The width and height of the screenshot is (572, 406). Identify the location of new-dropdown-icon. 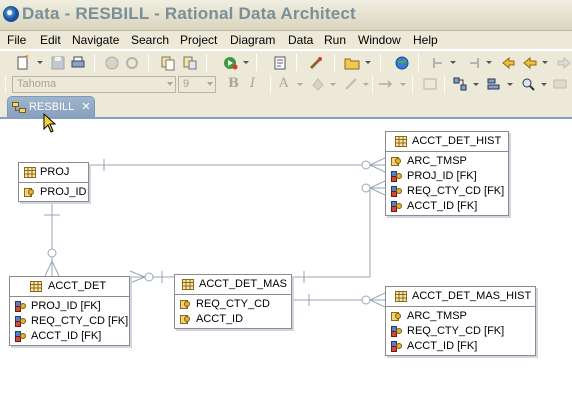
(40, 62).